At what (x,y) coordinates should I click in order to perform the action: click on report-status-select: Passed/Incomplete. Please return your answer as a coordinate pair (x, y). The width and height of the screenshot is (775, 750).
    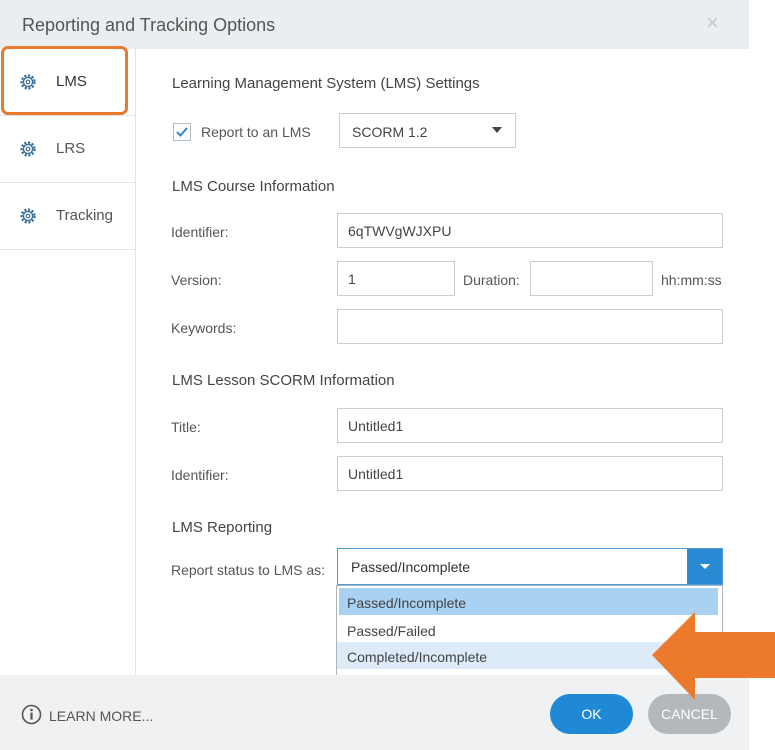
    Looking at the image, I should click on (530, 566).